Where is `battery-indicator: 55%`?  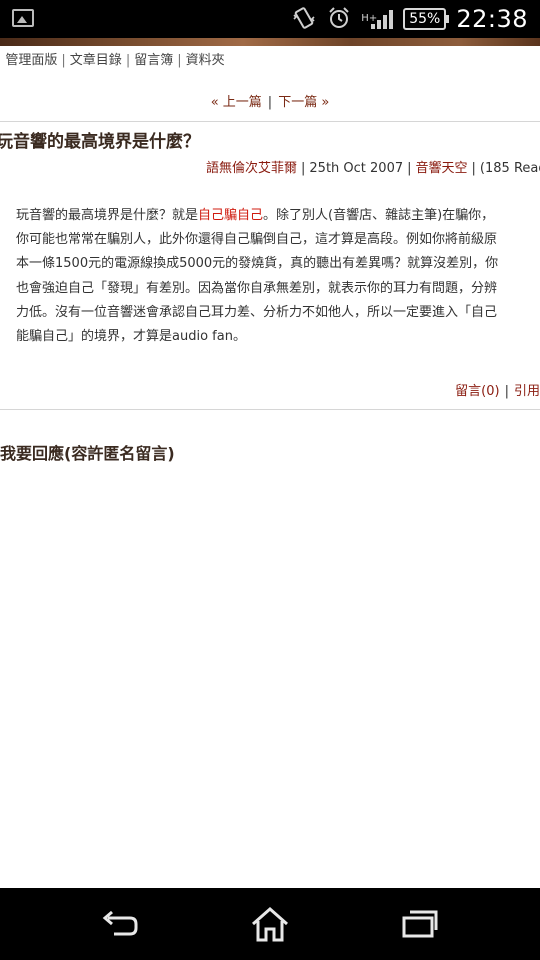 battery-indicator: 55% is located at coordinates (426, 19).